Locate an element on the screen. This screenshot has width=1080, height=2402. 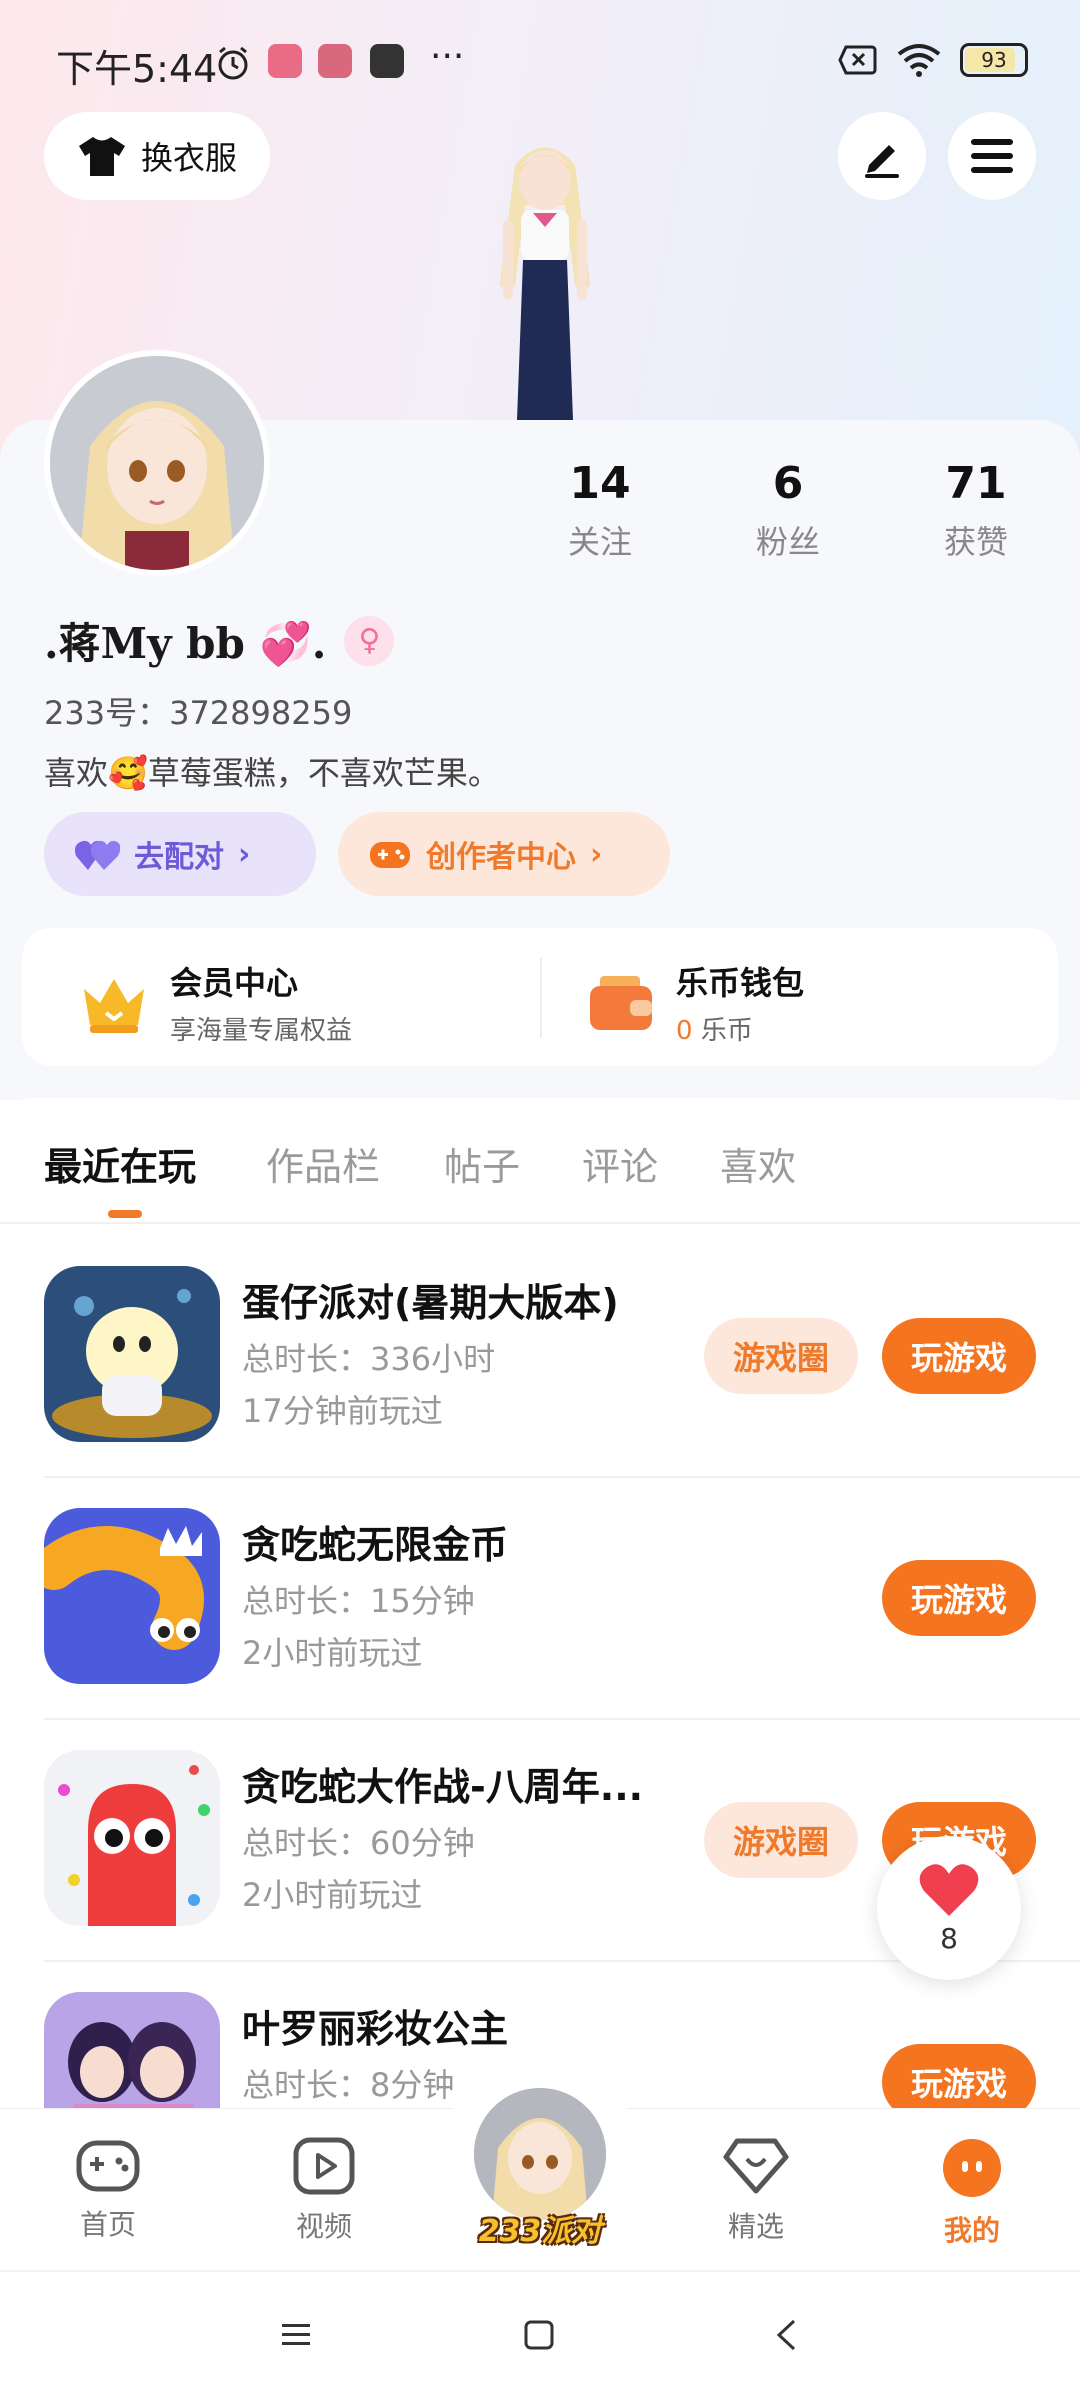
wallet-title: 乐币钱包 is located at coordinates (740, 983).